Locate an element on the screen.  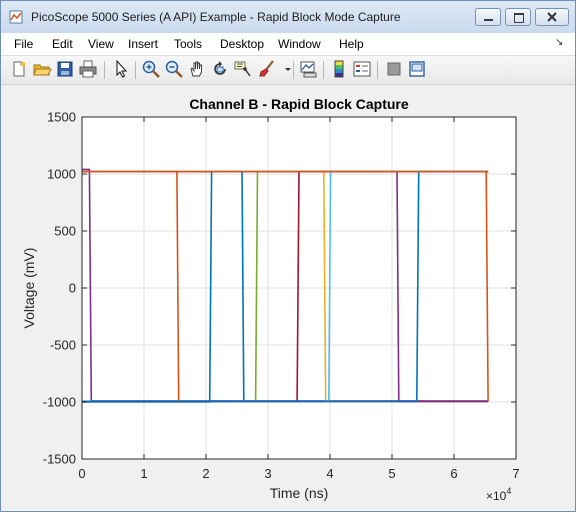
x-multiplier-base: ×10 is located at coordinates (496, 496).